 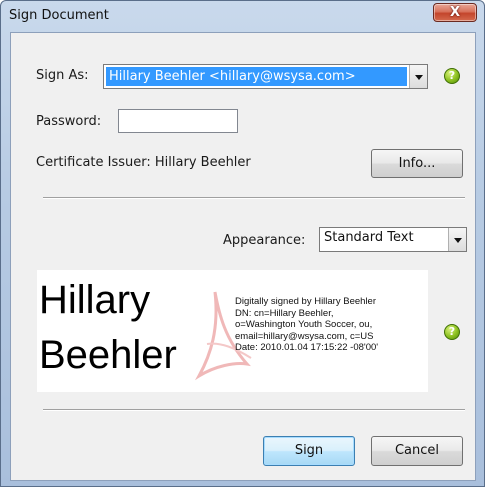 What do you see at coordinates (417, 451) in the screenshot?
I see `cancel-button: Cancel` at bounding box center [417, 451].